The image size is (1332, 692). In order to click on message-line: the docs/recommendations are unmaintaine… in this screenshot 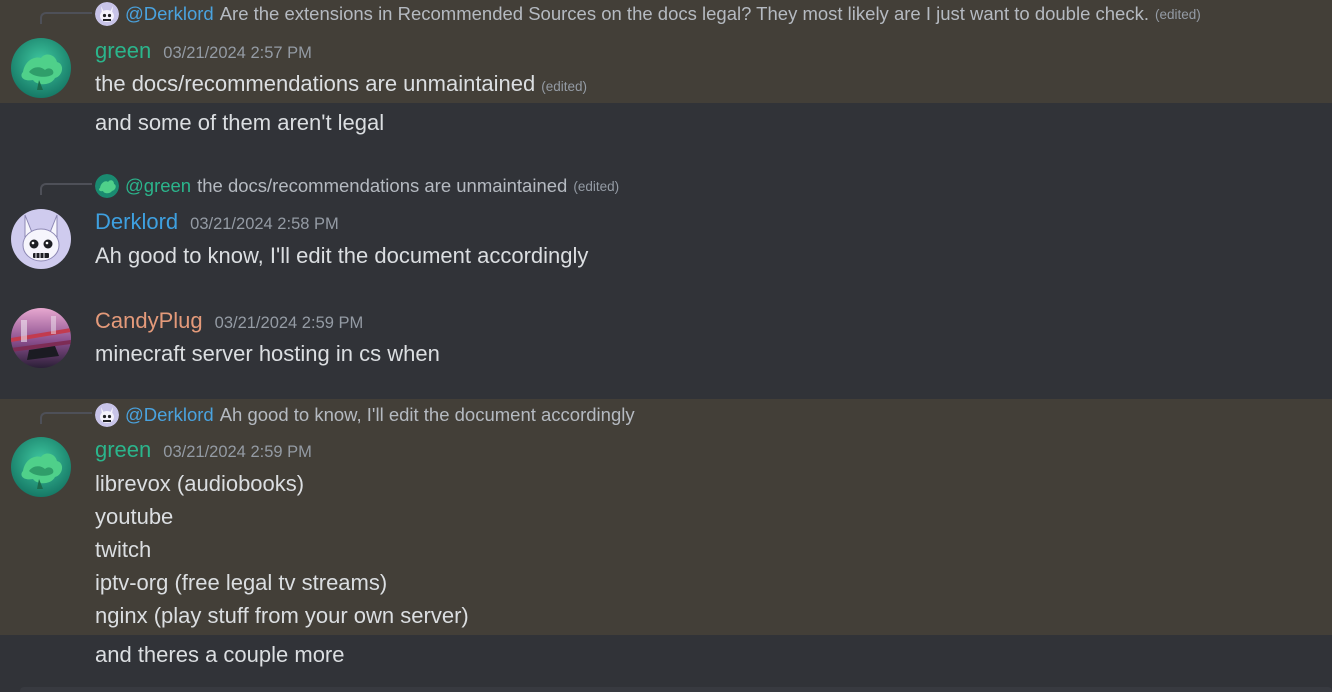, I will do `click(341, 84)`.